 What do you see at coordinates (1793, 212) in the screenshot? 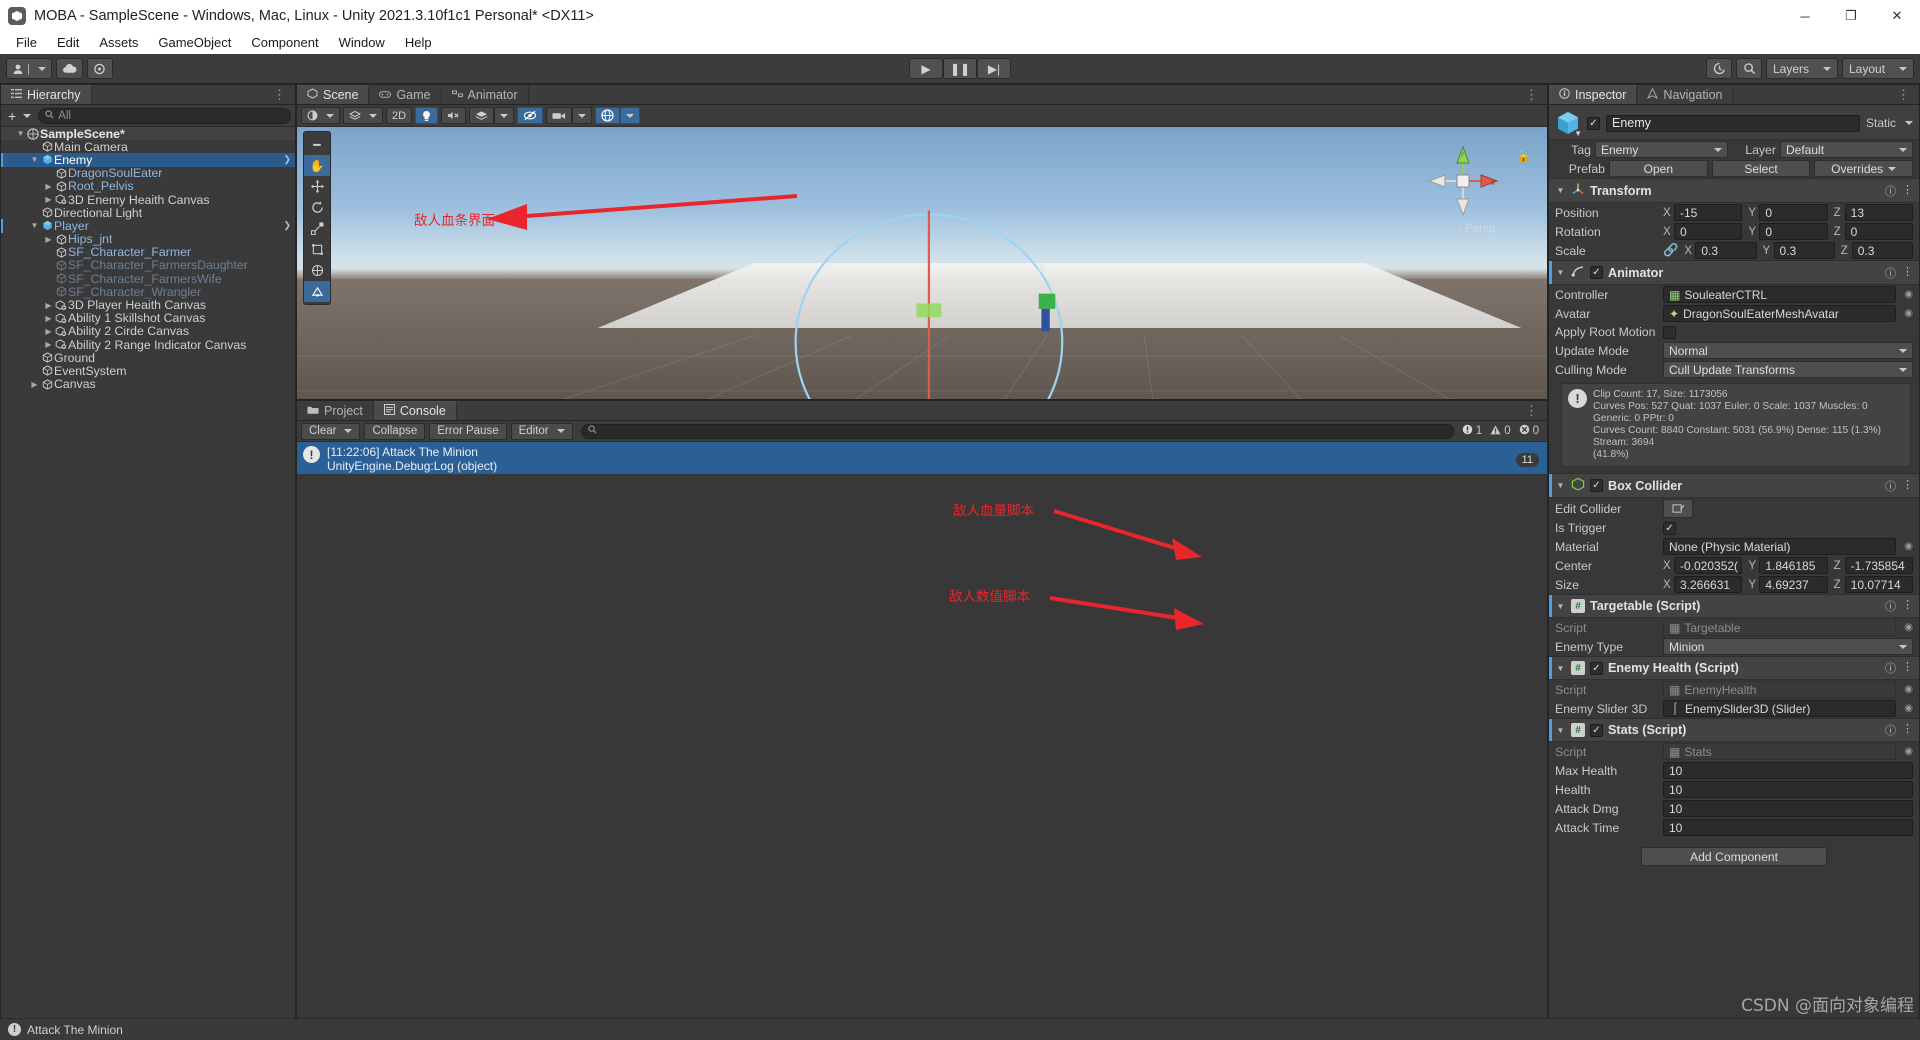
I see `position-y-input: 0` at bounding box center [1793, 212].